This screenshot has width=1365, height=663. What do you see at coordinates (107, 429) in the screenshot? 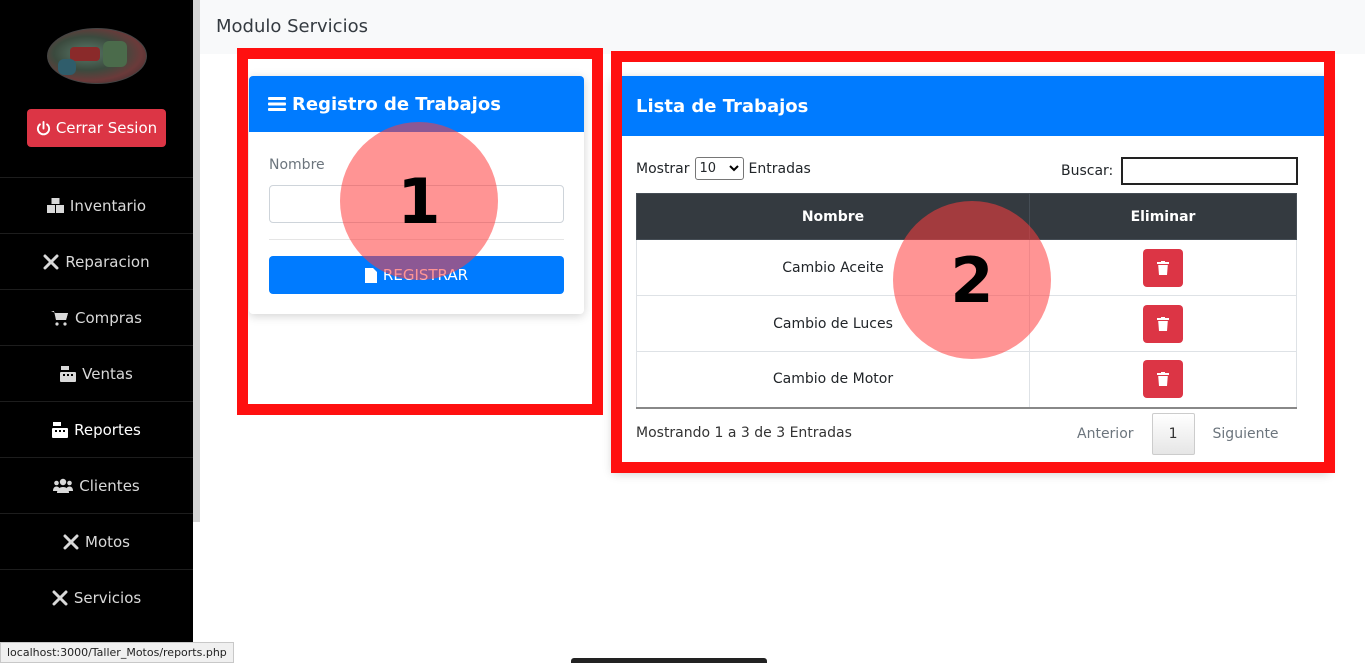
I see `sidebar-item-label: Reportes` at bounding box center [107, 429].